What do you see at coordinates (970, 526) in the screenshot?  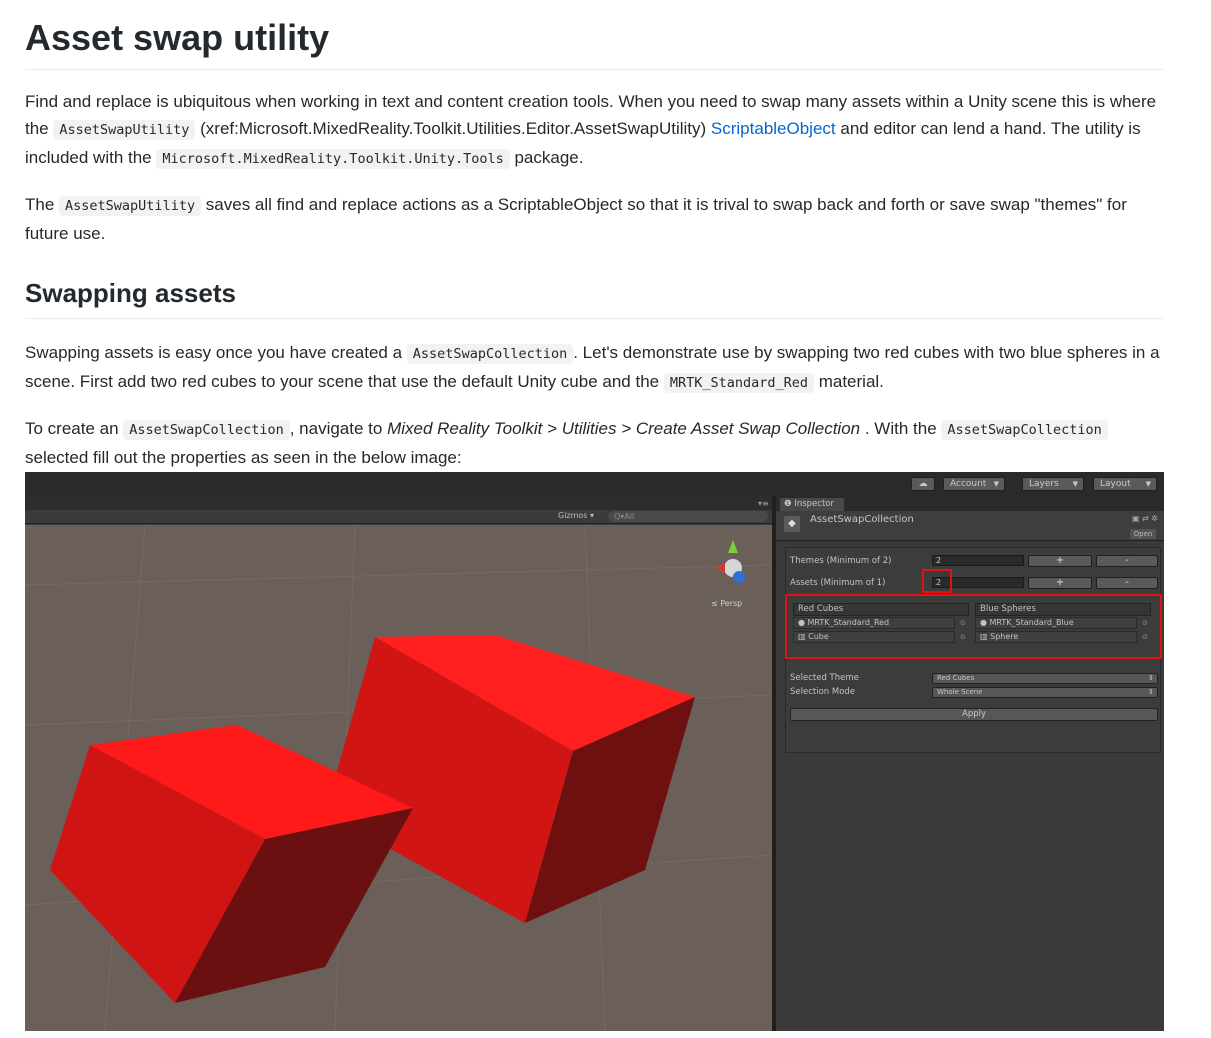 I see `inspector-header: ◆ AssetSwapCollection ▣ ⇄ ✲ Open` at bounding box center [970, 526].